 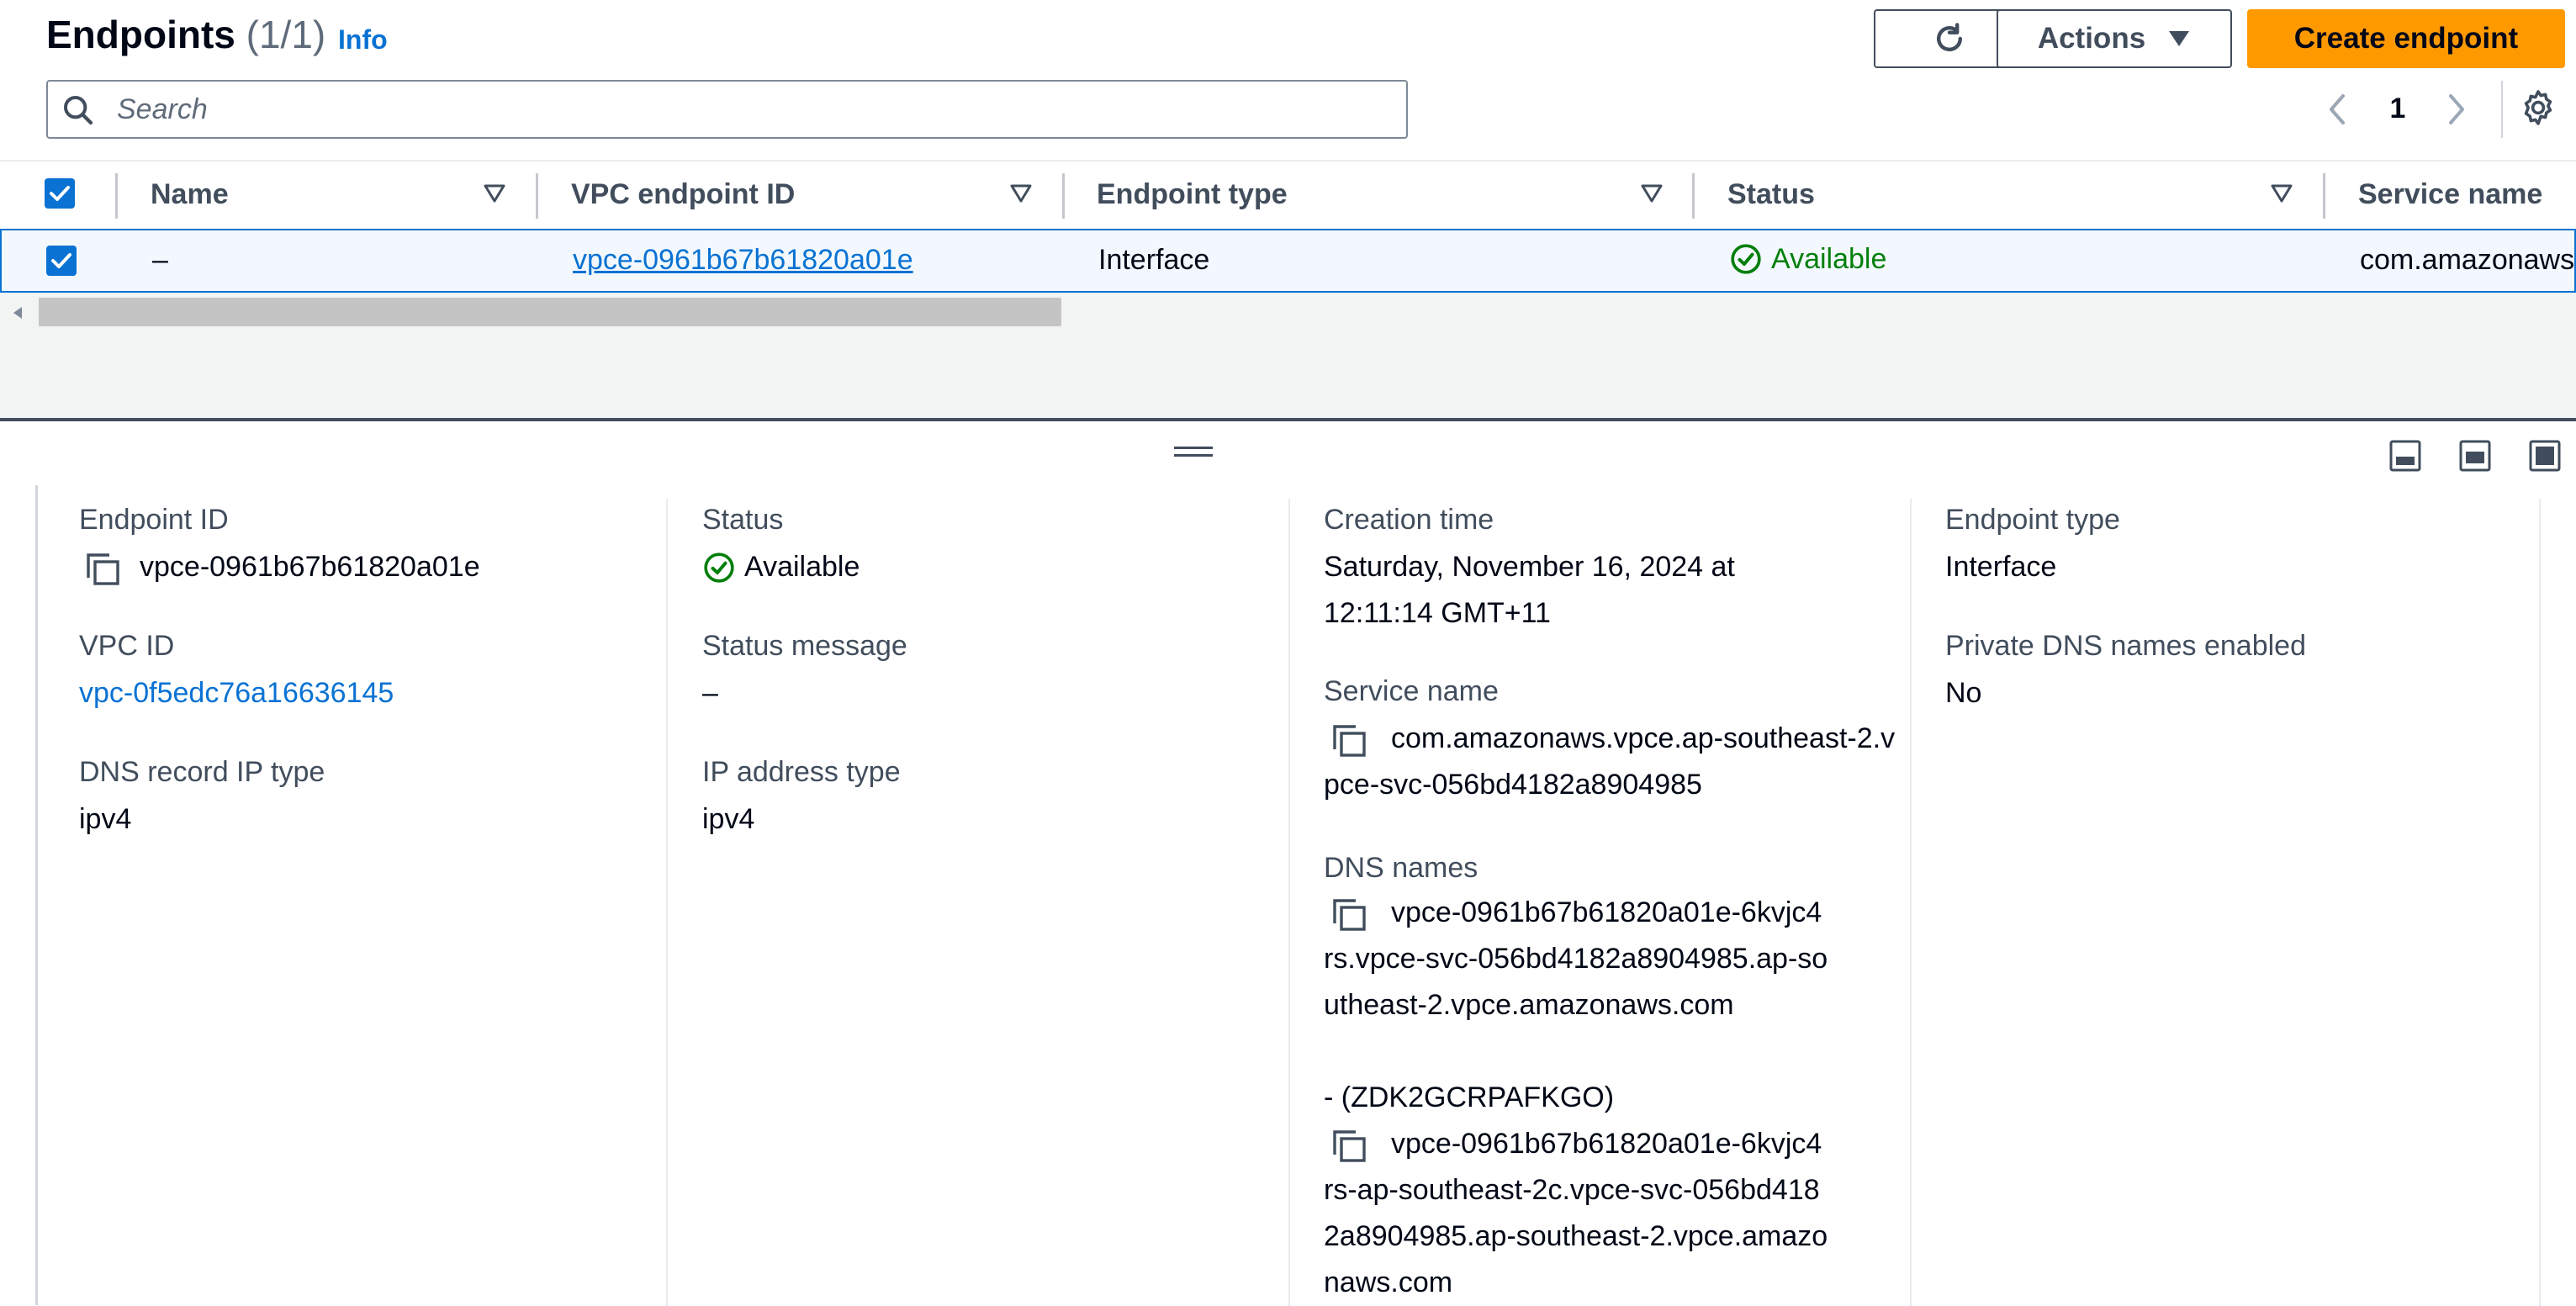 What do you see at coordinates (2091, 38) in the screenshot?
I see `actions-label: Actions` at bounding box center [2091, 38].